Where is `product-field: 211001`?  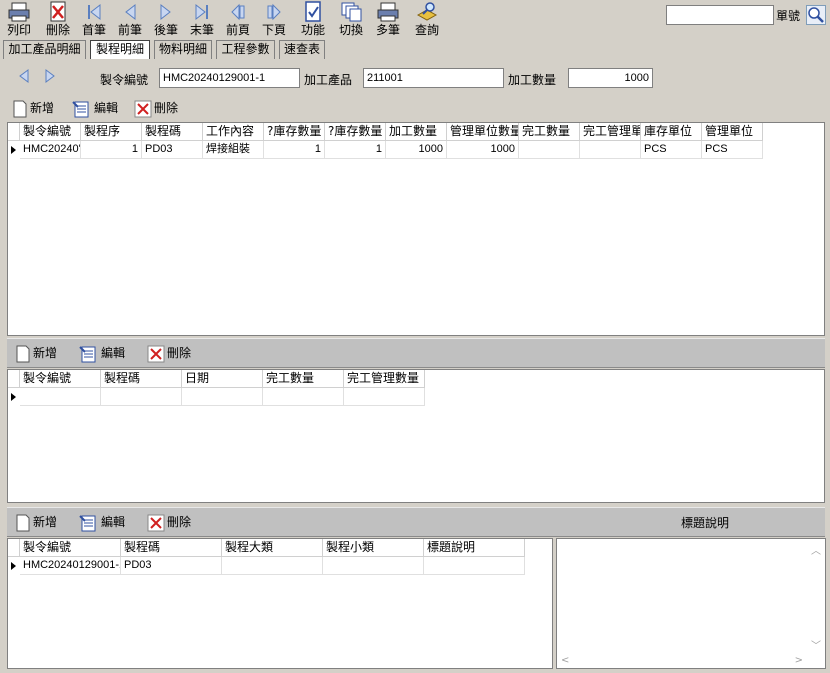
product-field: 211001 is located at coordinates (433, 78).